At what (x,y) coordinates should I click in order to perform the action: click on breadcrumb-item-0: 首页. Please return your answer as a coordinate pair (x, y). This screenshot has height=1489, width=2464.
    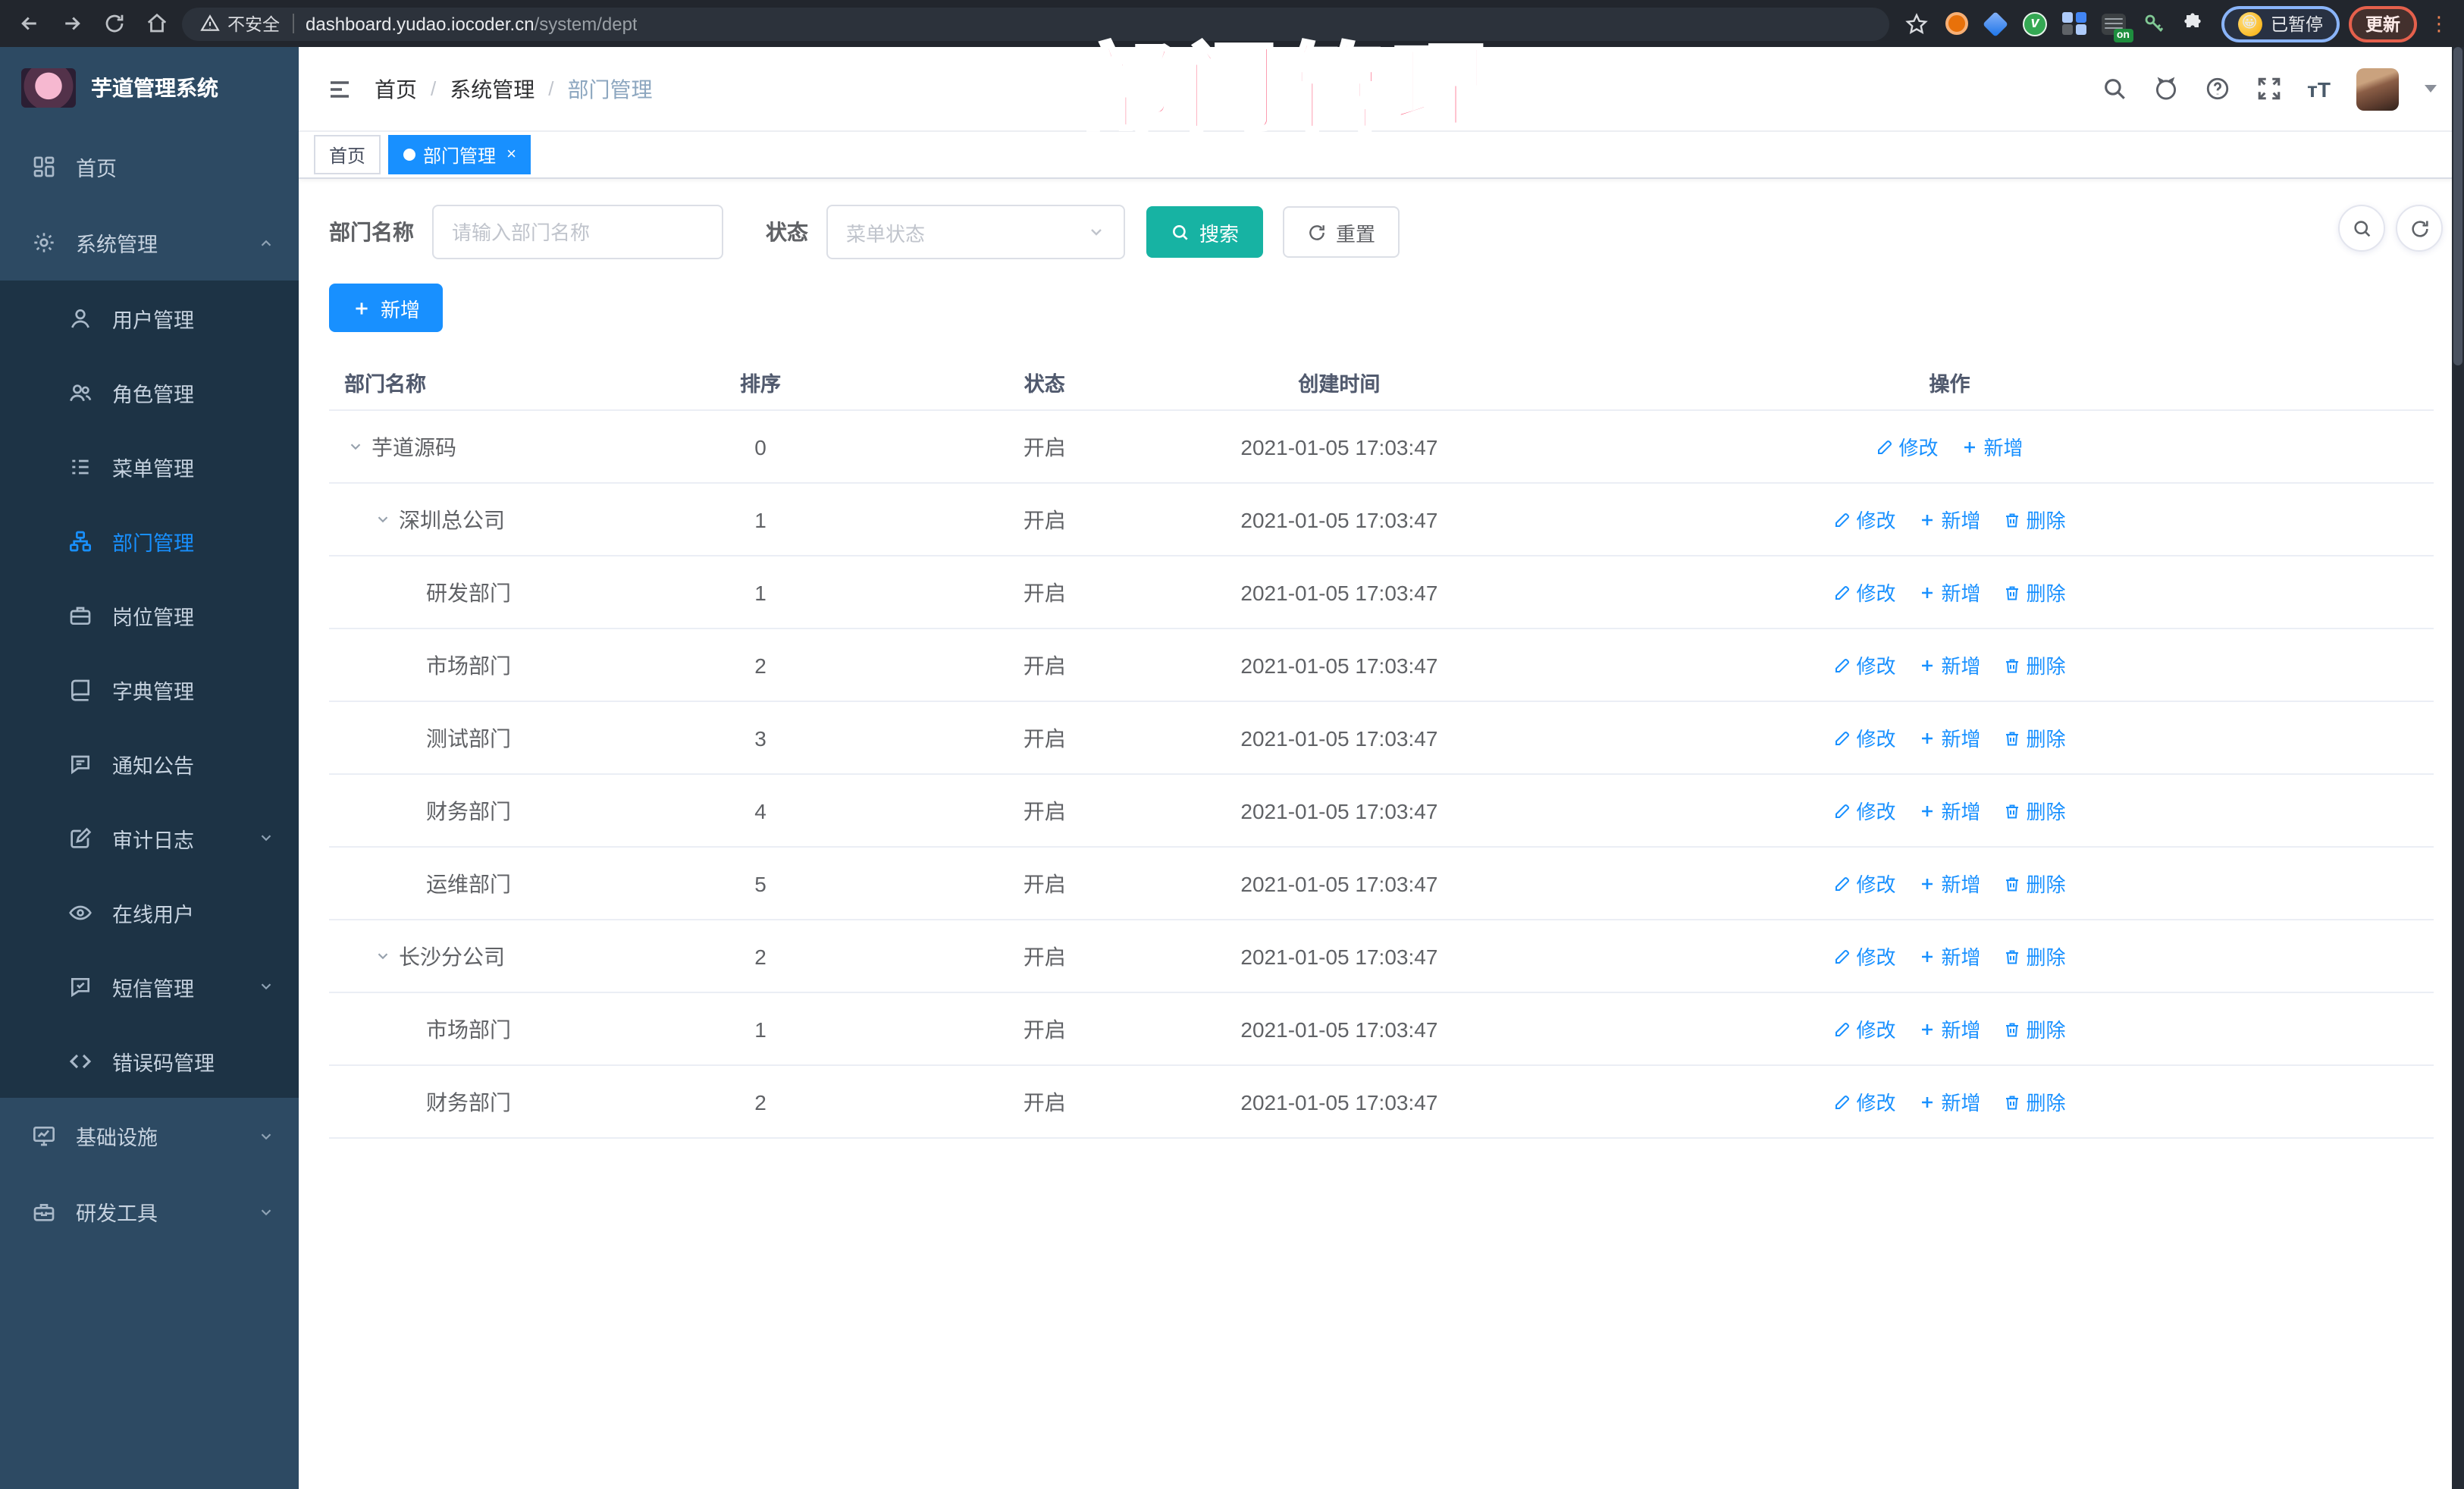
    Looking at the image, I should click on (396, 89).